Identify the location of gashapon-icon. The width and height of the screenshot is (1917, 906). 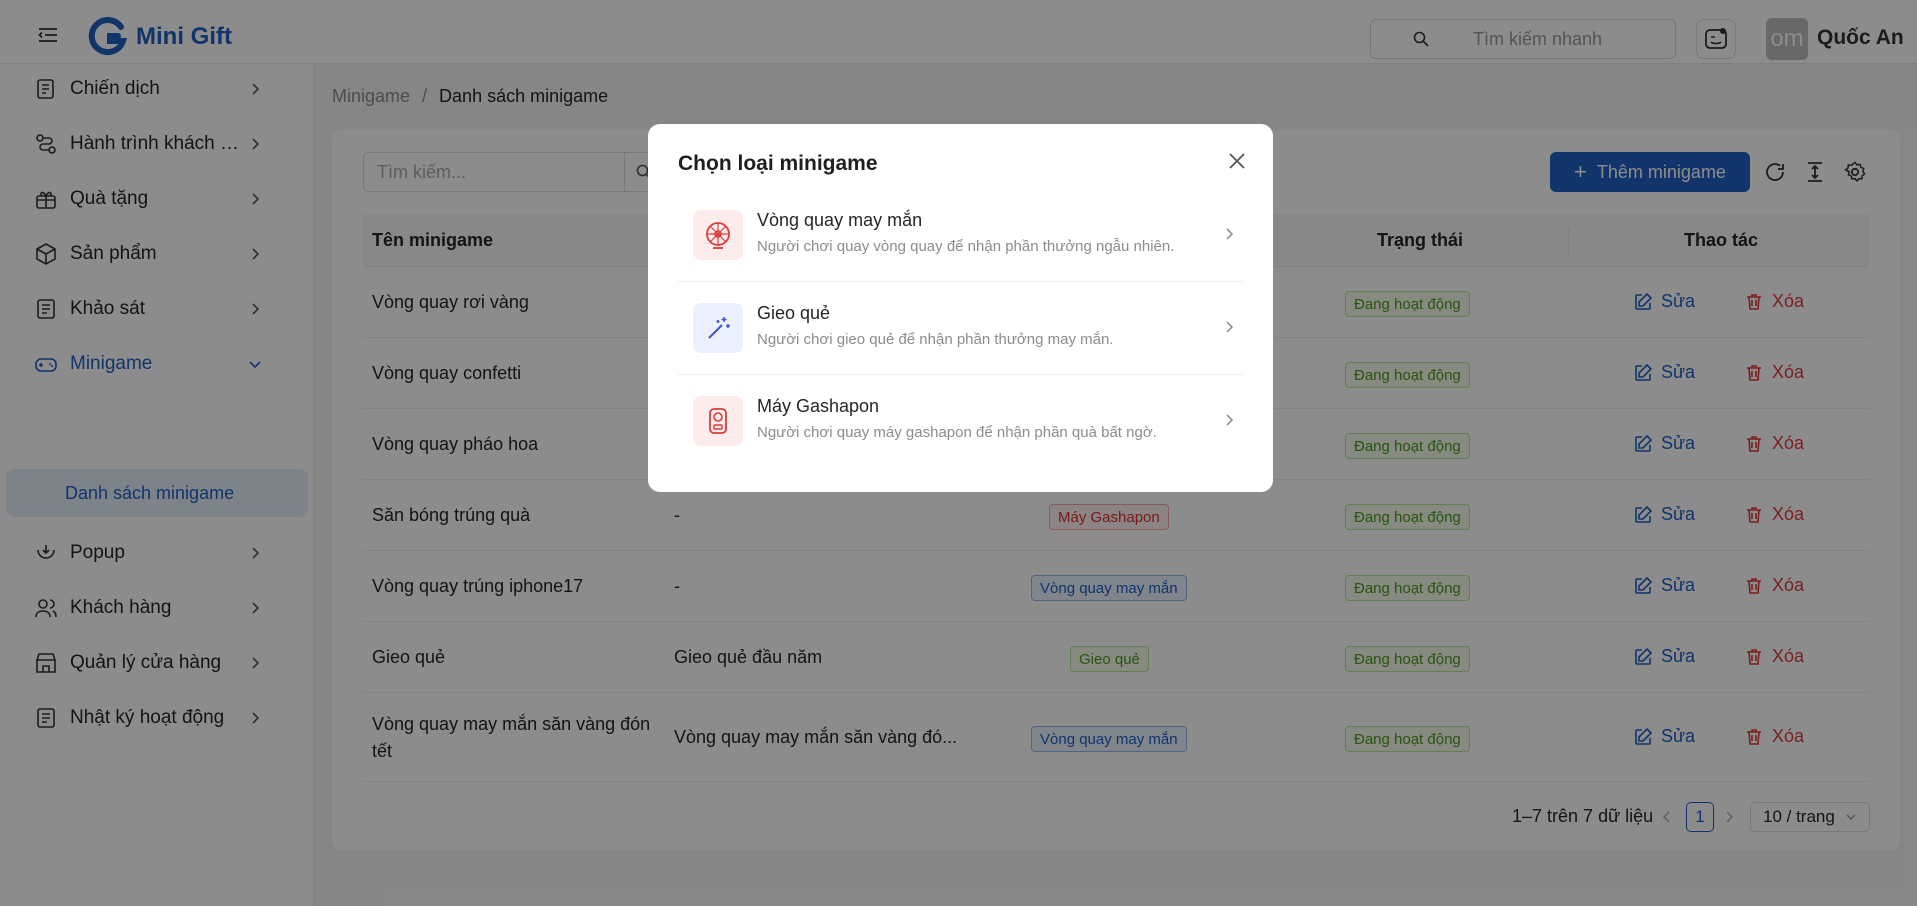
(718, 421).